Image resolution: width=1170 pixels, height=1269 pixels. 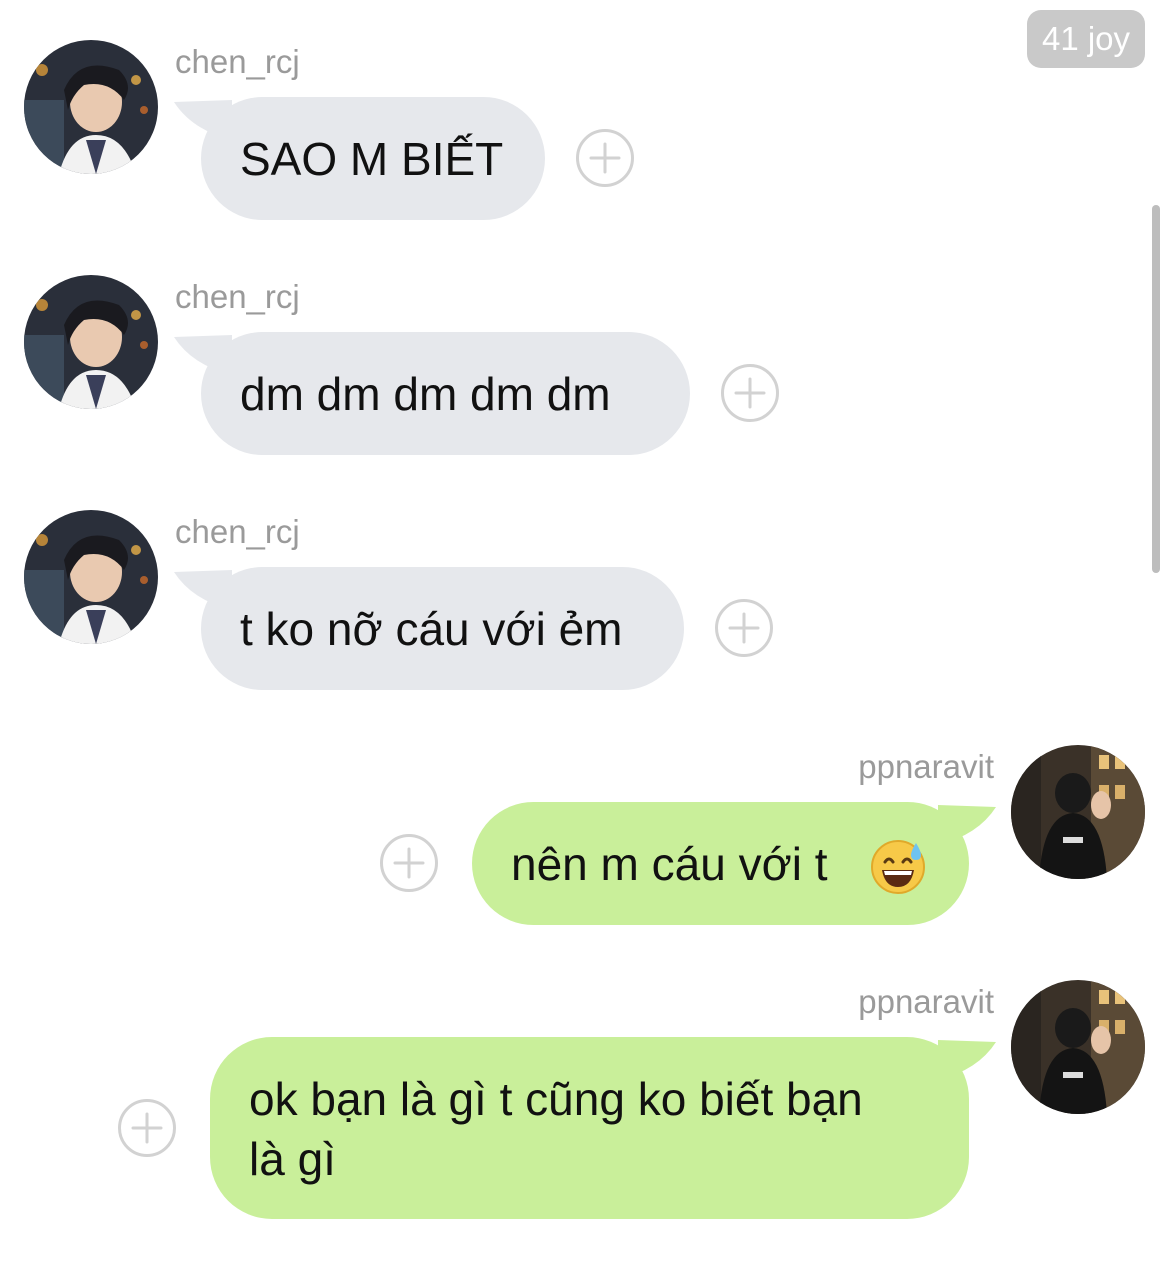 I want to click on sweat-smile-emoji, so click(x=898, y=867).